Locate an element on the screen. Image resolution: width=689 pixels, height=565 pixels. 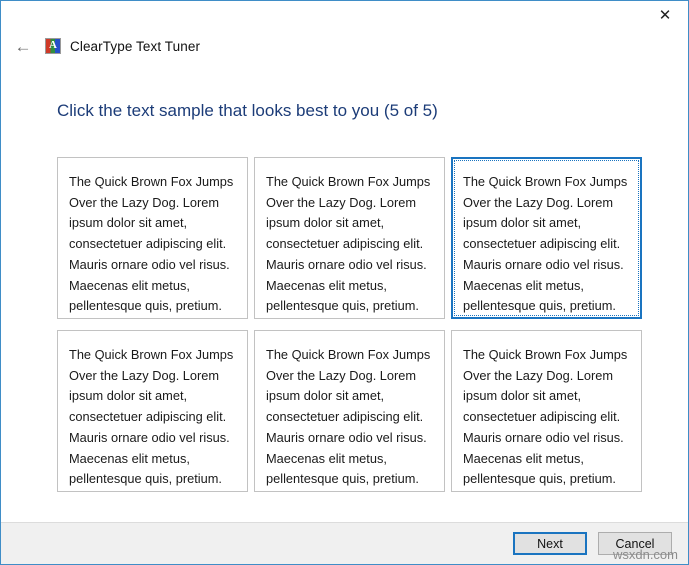
page-title: ClearType Text Tuner is located at coordinates (135, 46).